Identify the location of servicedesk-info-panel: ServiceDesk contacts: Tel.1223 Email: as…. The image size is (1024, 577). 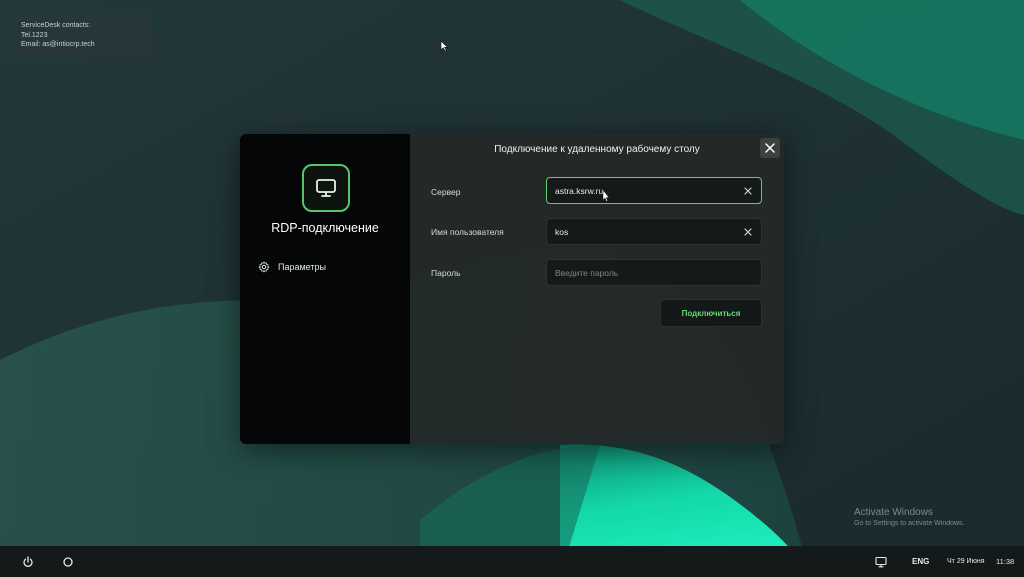
(81, 35).